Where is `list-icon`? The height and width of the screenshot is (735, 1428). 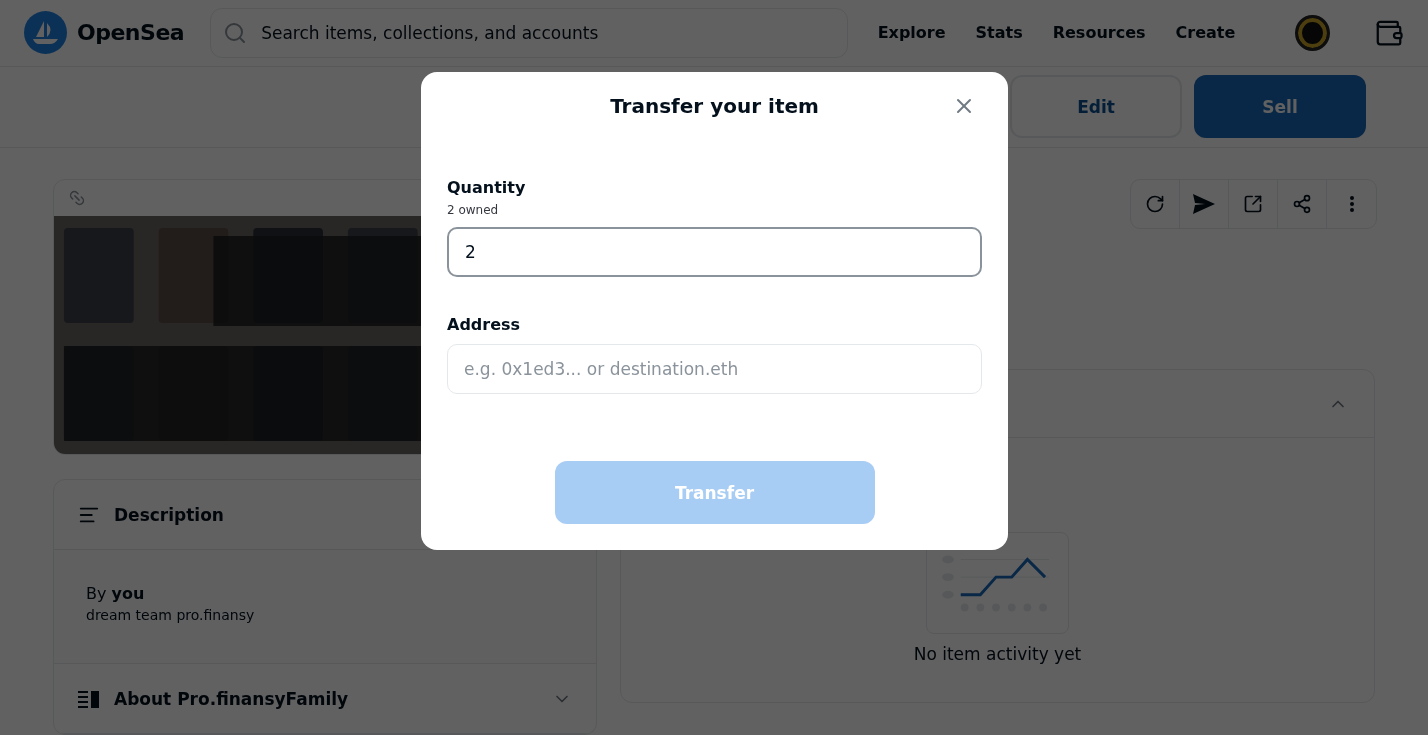
list-icon is located at coordinates (89, 698).